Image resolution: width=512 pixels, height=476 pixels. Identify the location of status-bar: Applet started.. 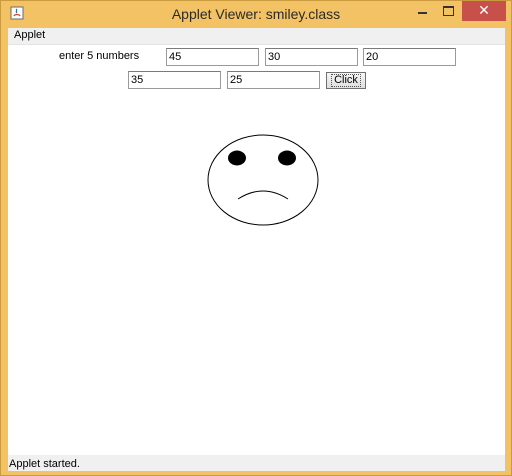
(256, 463).